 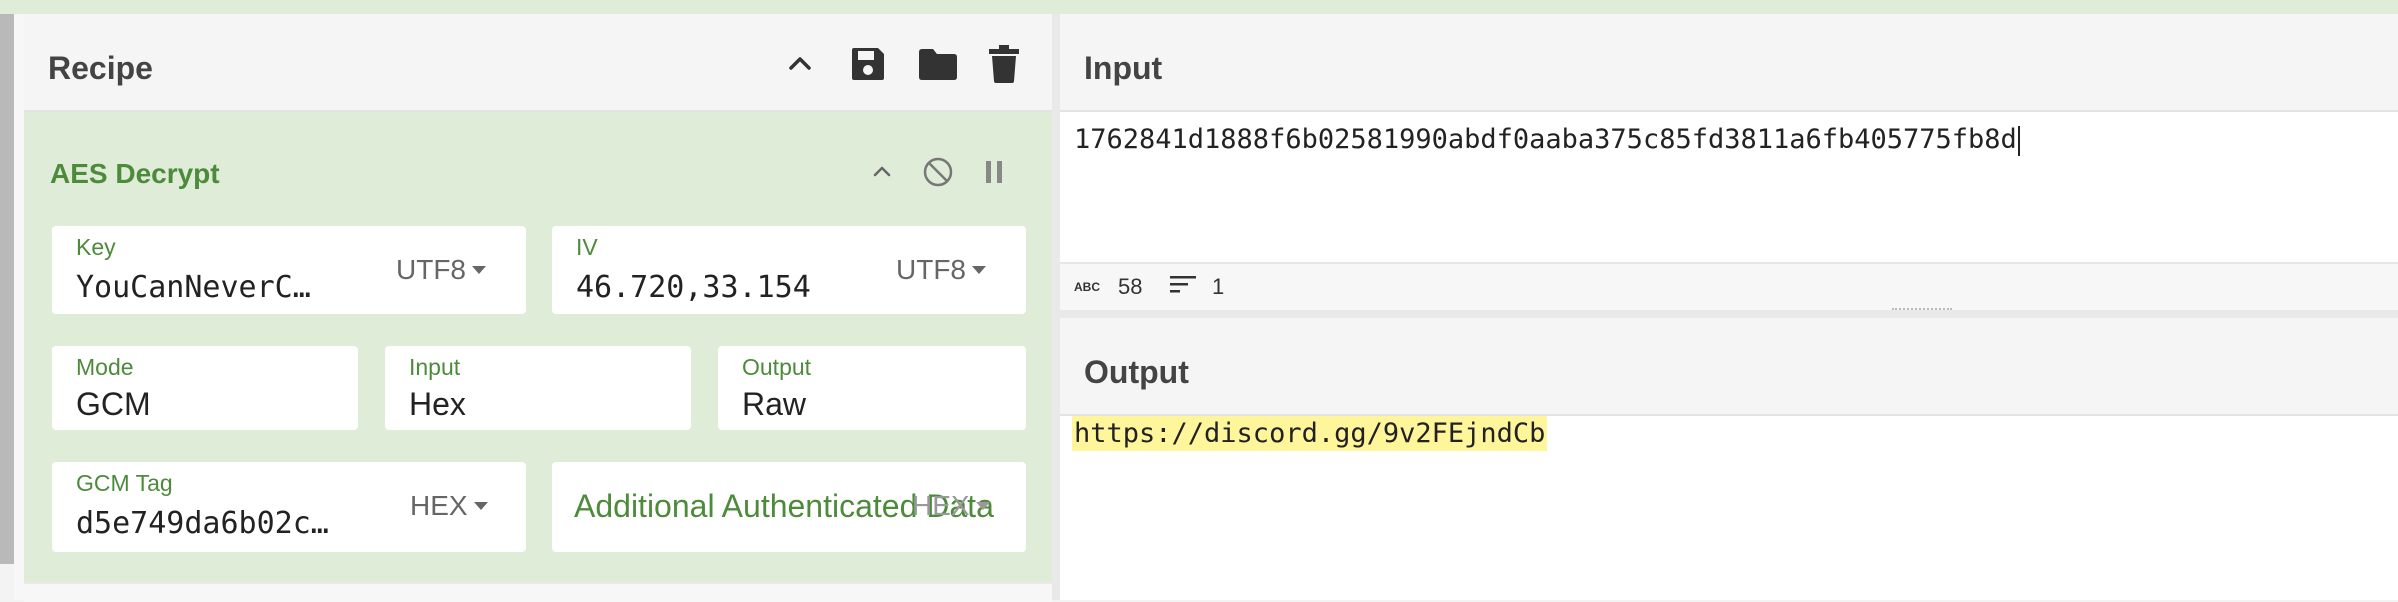 I want to click on horizontal-divider, so click(x=1729, y=314).